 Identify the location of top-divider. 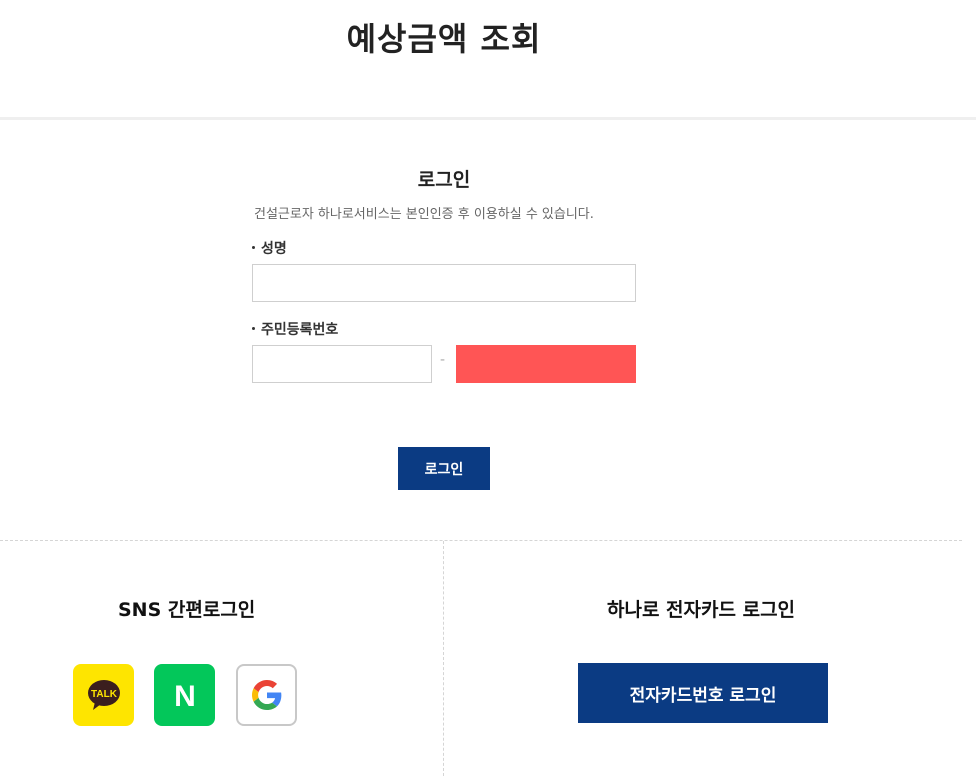
(488, 118).